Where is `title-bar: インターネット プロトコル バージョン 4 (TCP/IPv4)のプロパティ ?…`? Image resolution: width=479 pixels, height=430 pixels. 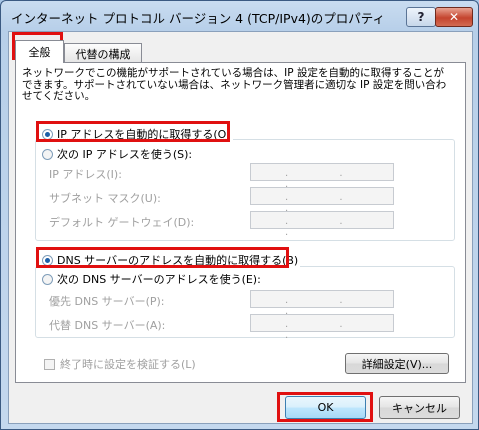
title-bar: インターネット プロトコル バージョン 4 (TCP/IPv4)のプロパティ ?… is located at coordinates (239, 16).